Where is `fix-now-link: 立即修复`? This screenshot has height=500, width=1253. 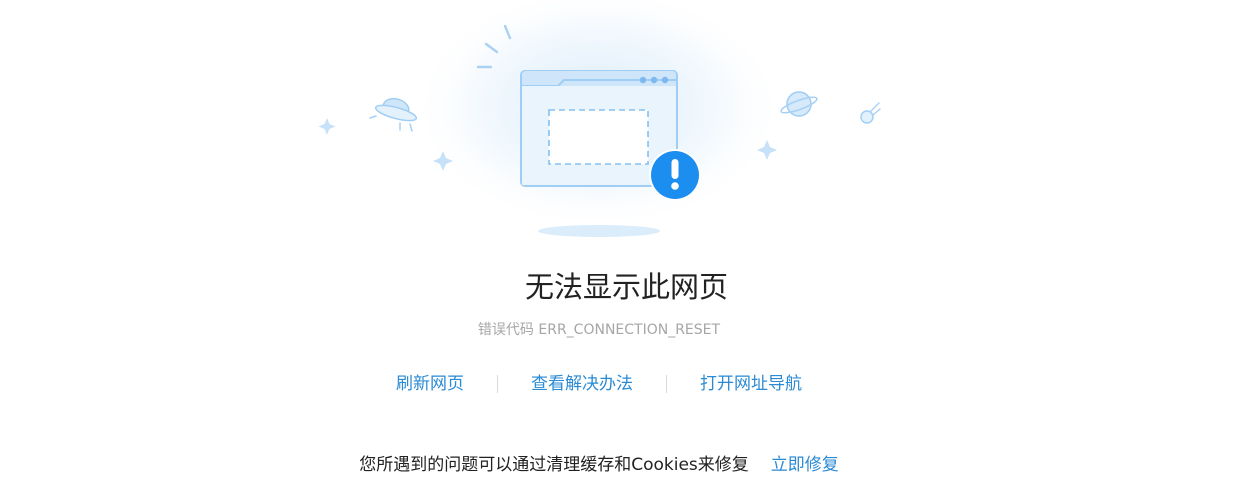 fix-now-link: 立即修复 is located at coordinates (805, 465).